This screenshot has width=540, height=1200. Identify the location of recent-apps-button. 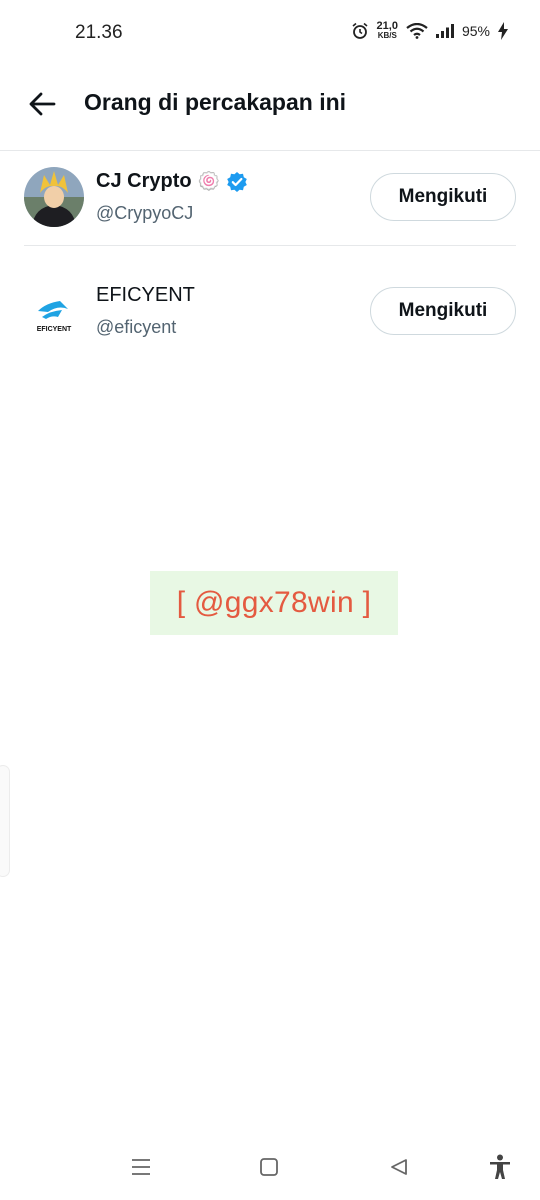
(141, 1167).